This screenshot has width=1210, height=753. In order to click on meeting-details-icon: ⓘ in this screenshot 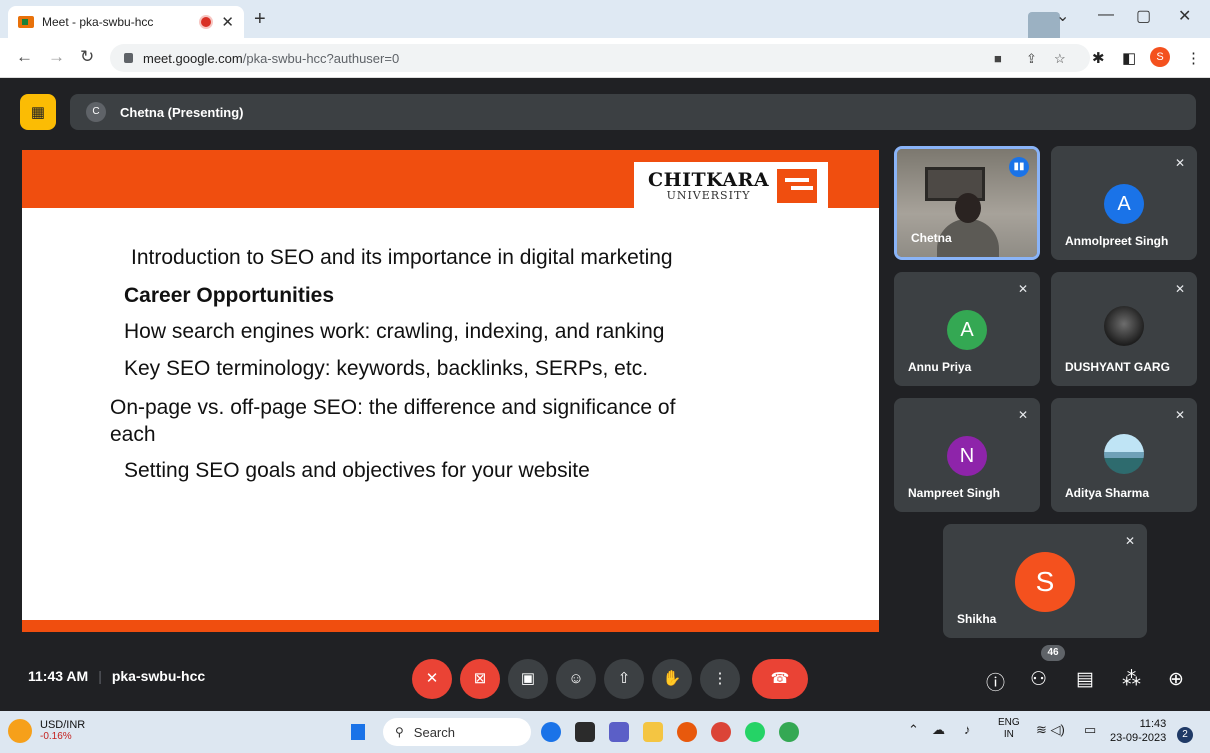, I will do `click(995, 681)`.